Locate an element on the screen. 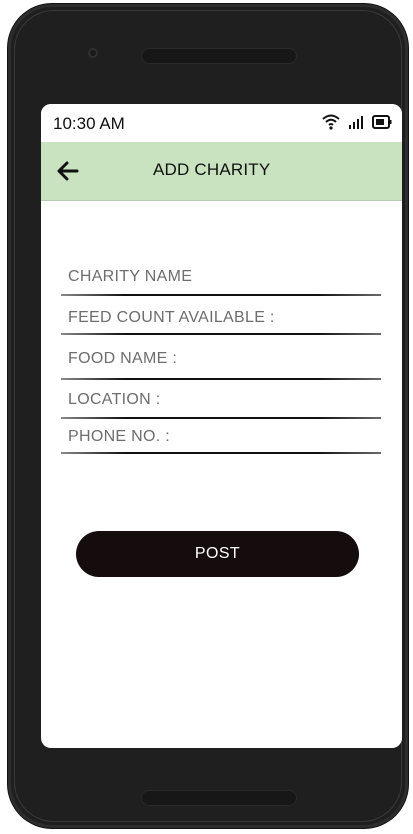 The height and width of the screenshot is (834, 413). location-underline is located at coordinates (221, 418).